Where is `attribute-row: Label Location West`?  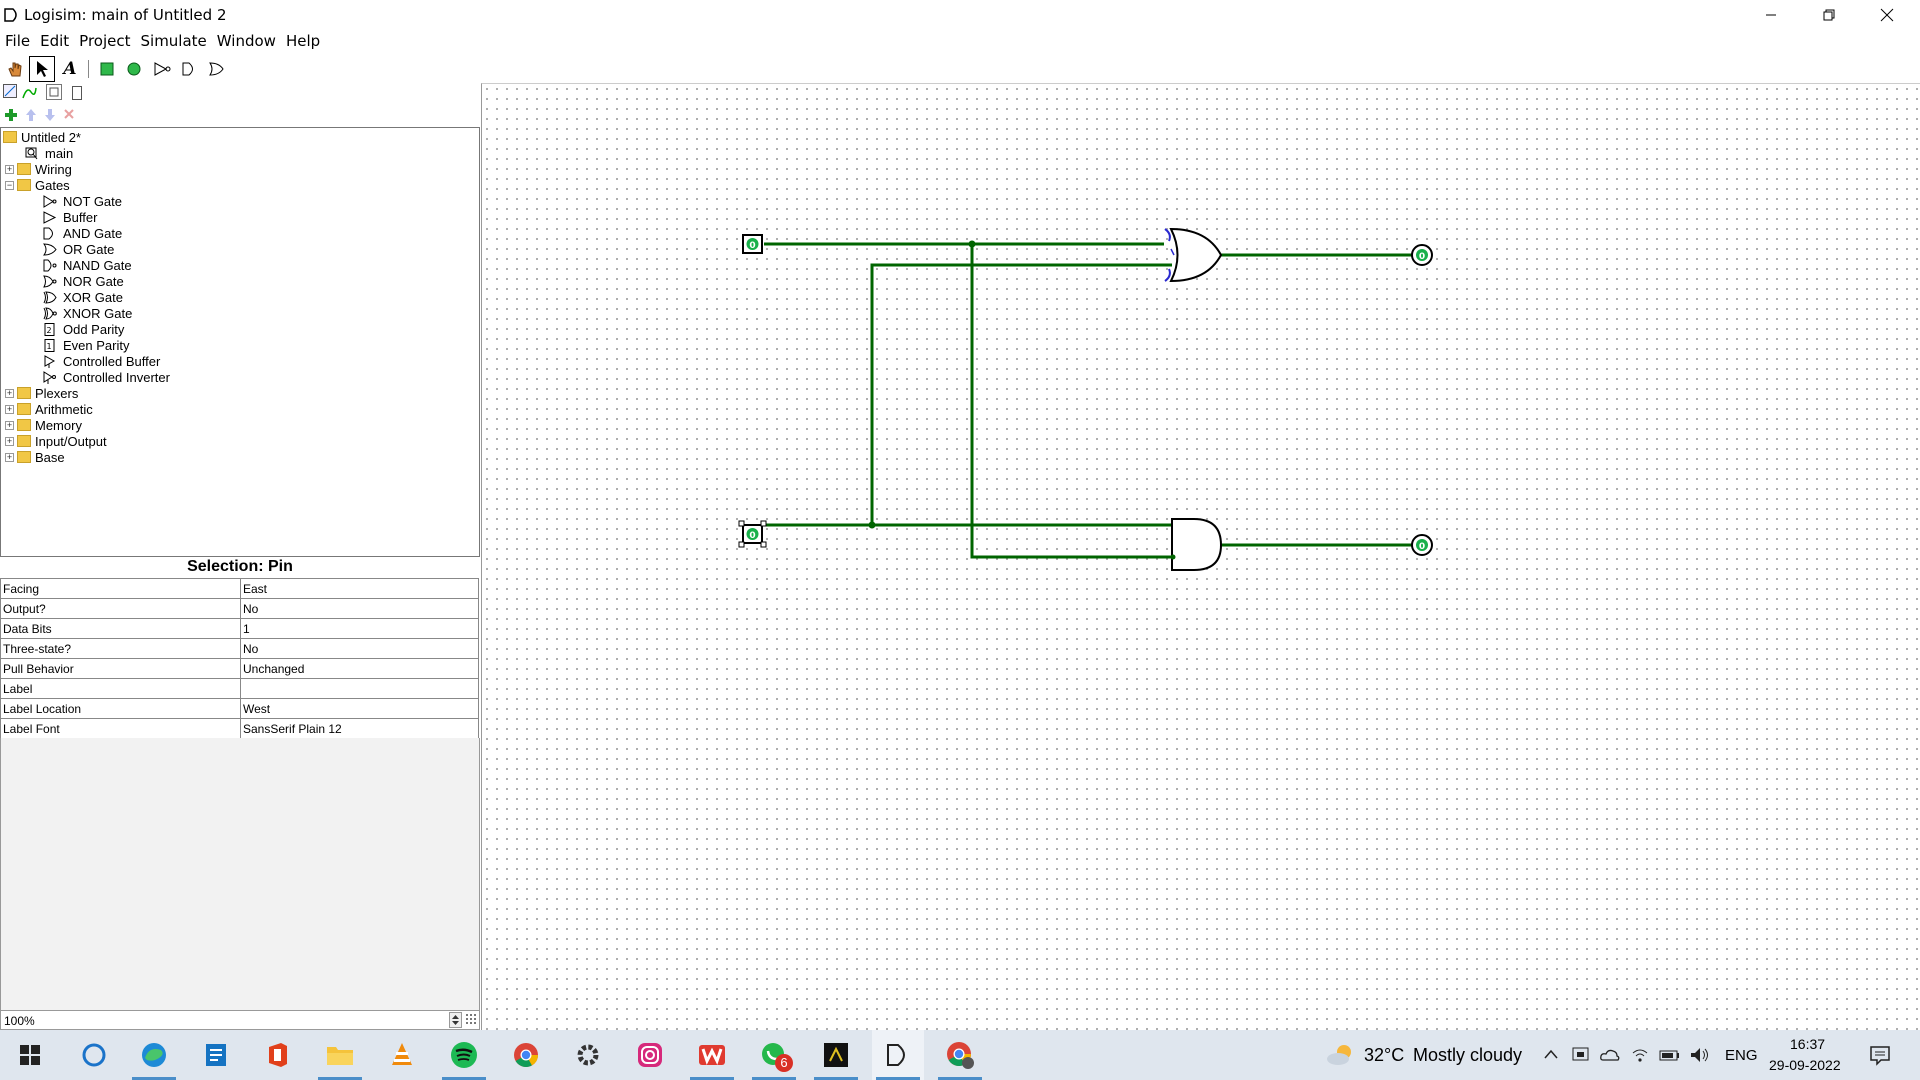
attribute-row: Label Location West is located at coordinates (239, 708).